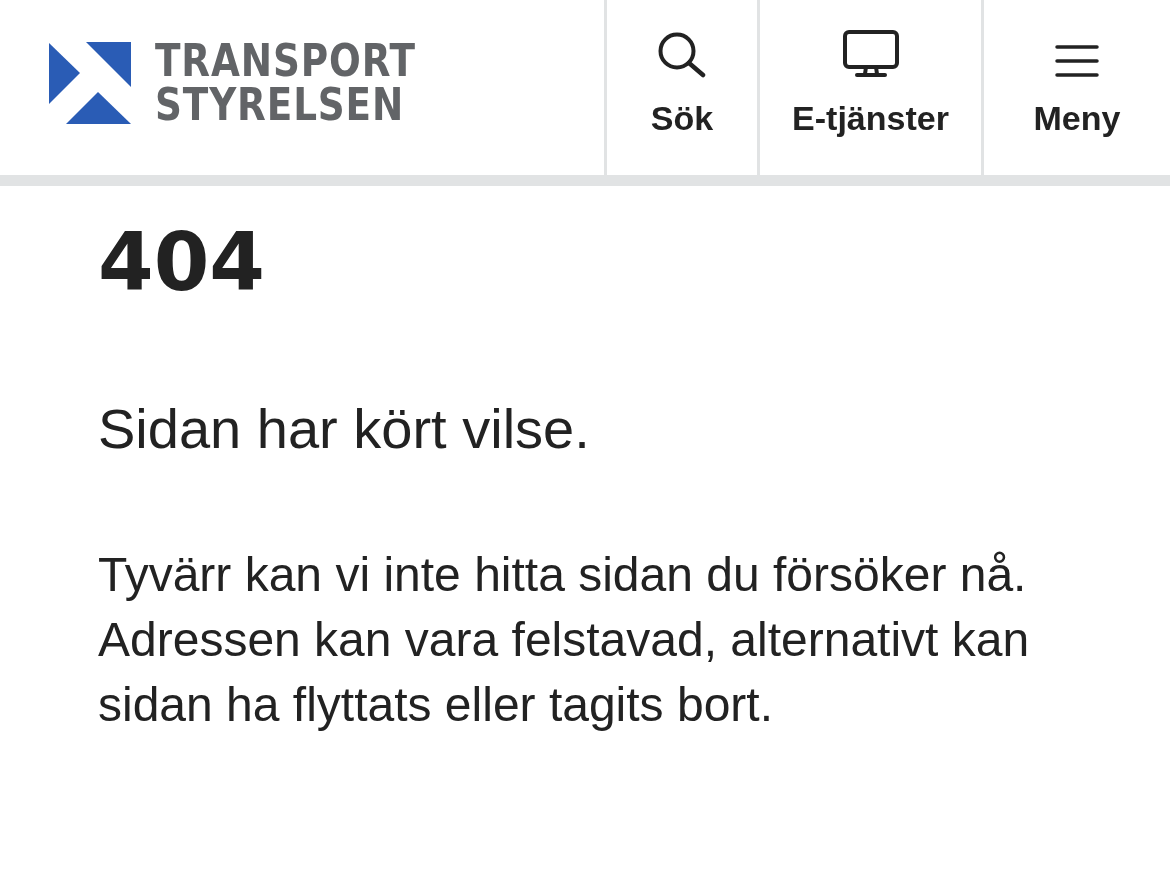 The image size is (1170, 882). What do you see at coordinates (870, 54) in the screenshot?
I see `monitor-icon` at bounding box center [870, 54].